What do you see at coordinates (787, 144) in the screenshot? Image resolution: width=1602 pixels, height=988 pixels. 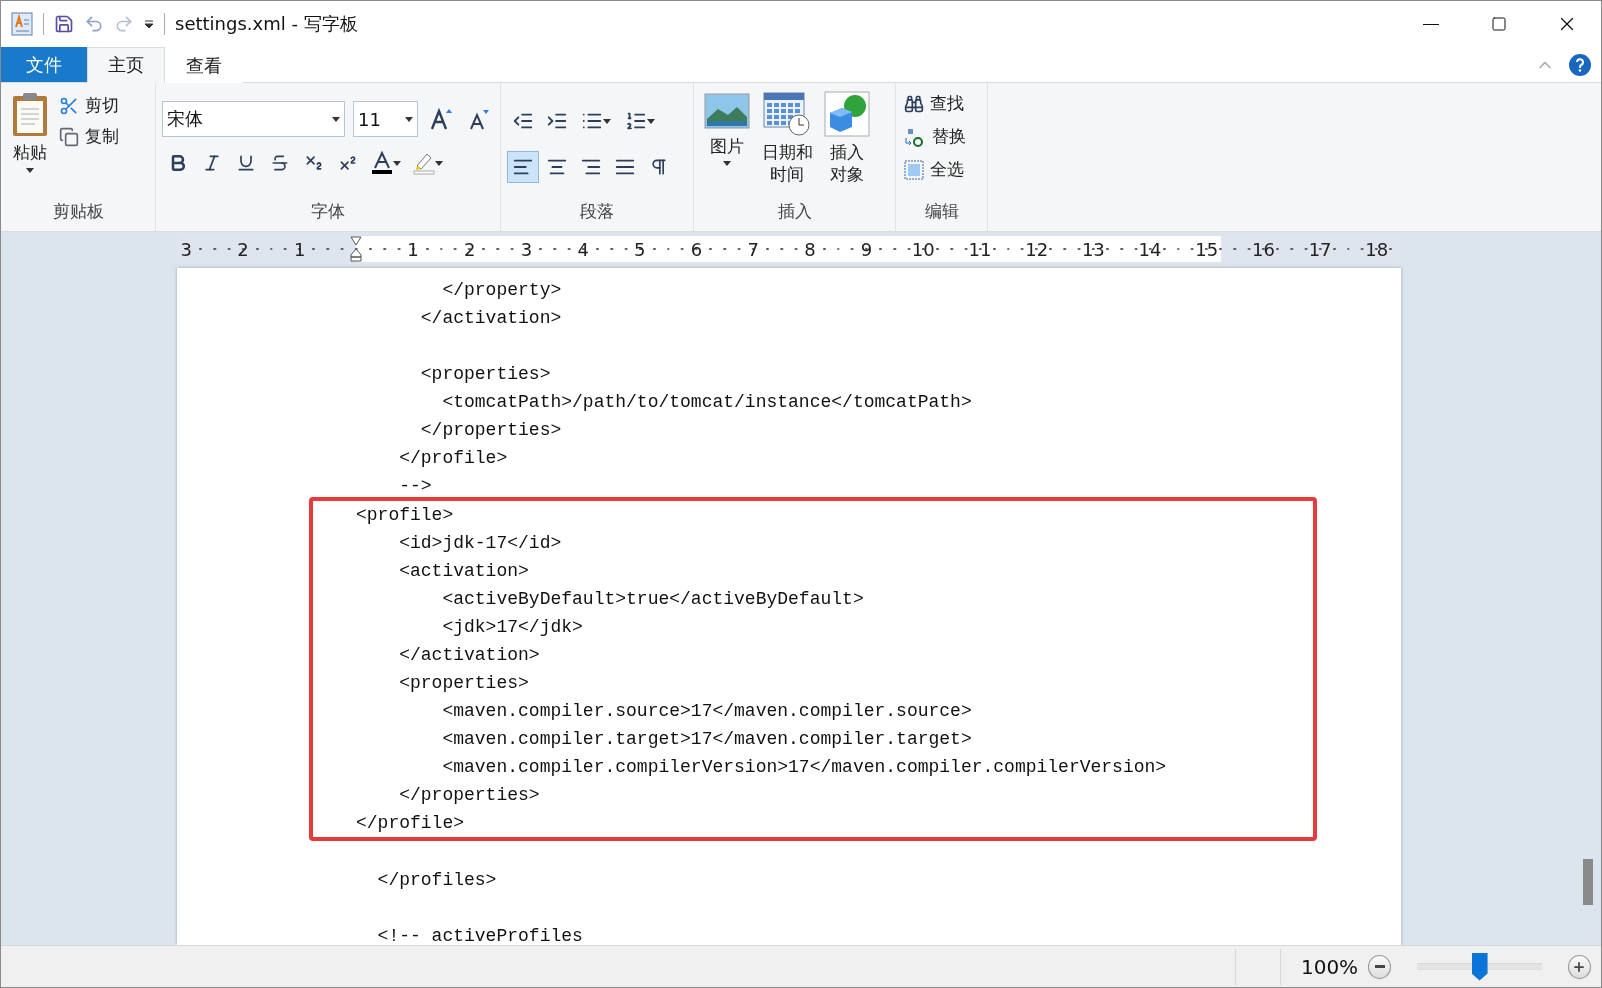 I see `insert-button: 日期和时间` at bounding box center [787, 144].